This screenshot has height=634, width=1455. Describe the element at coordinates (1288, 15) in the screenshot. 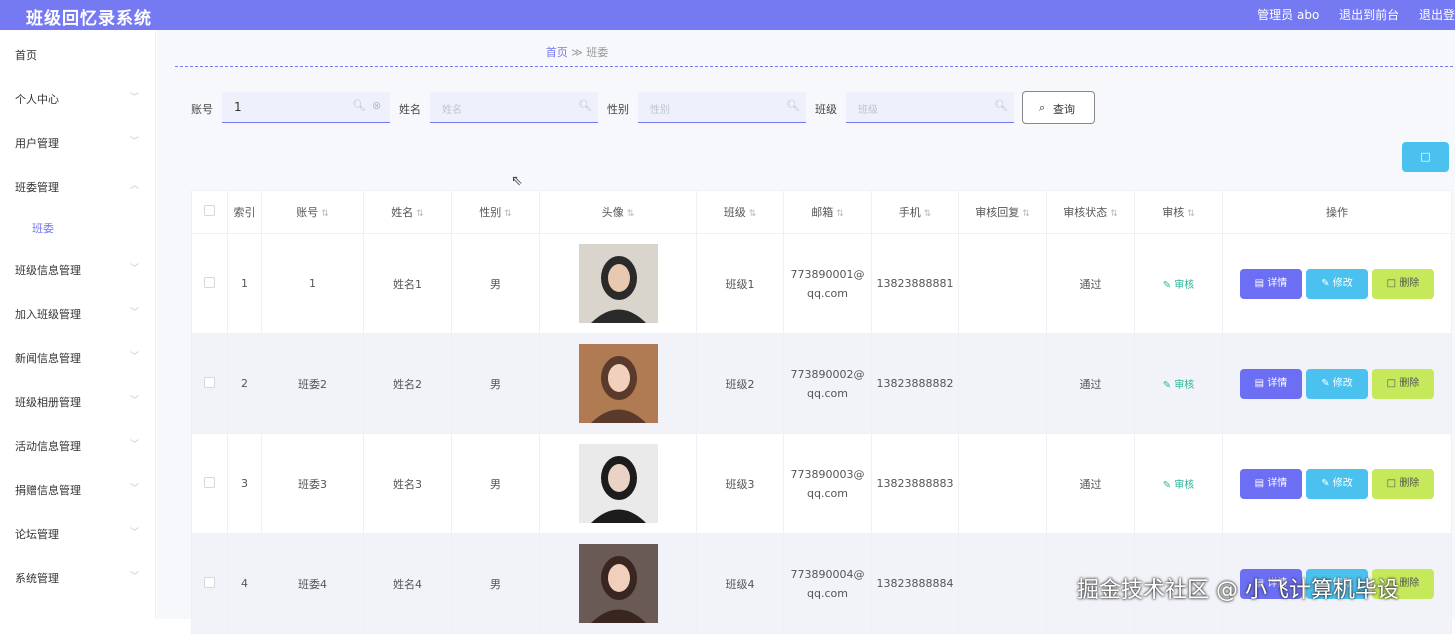

I see `admin-user-label: 管理员 abo` at that location.